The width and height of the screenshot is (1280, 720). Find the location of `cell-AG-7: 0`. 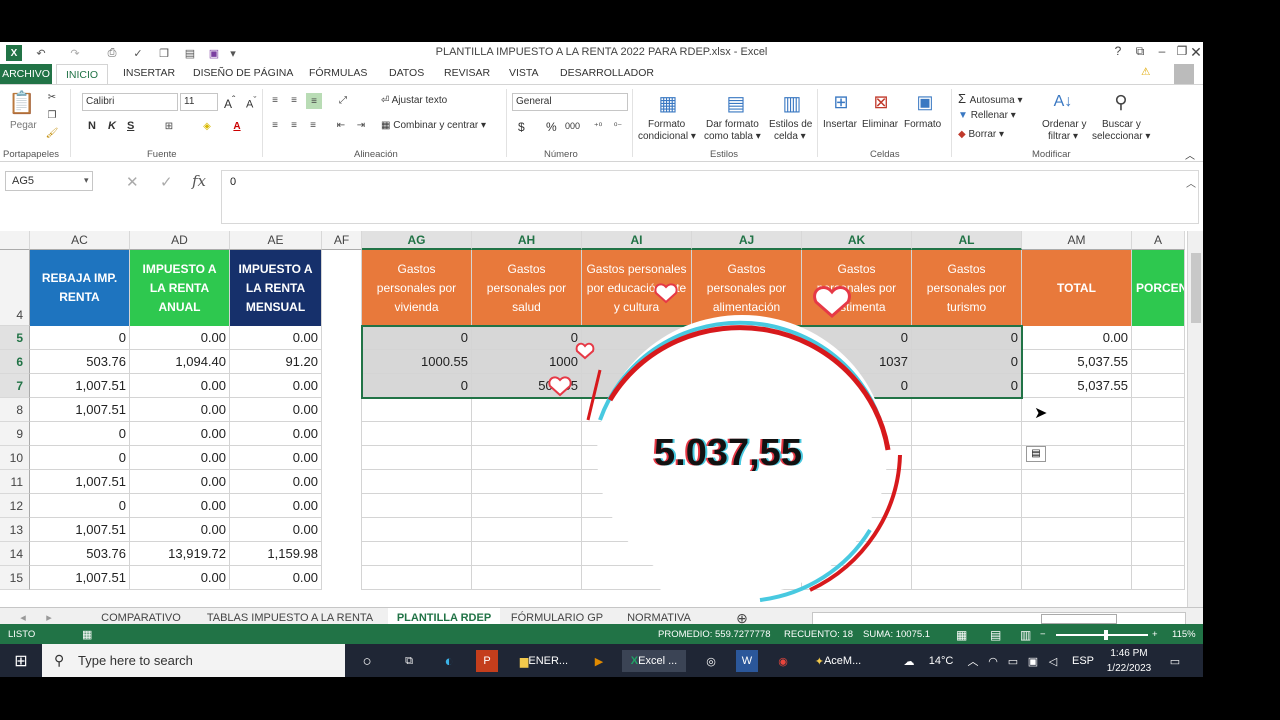

cell-AG-7: 0 is located at coordinates (417, 386).